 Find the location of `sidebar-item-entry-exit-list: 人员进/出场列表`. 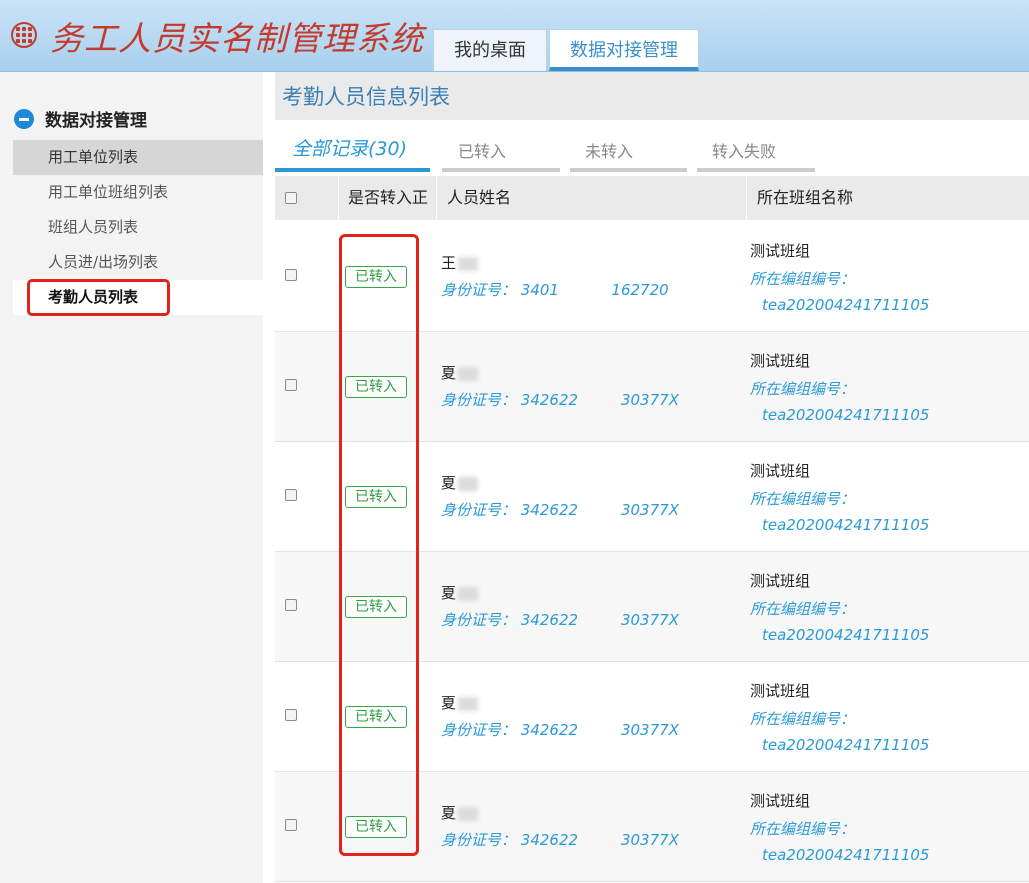

sidebar-item-entry-exit-list: 人员进/出场列表 is located at coordinates (138, 262).